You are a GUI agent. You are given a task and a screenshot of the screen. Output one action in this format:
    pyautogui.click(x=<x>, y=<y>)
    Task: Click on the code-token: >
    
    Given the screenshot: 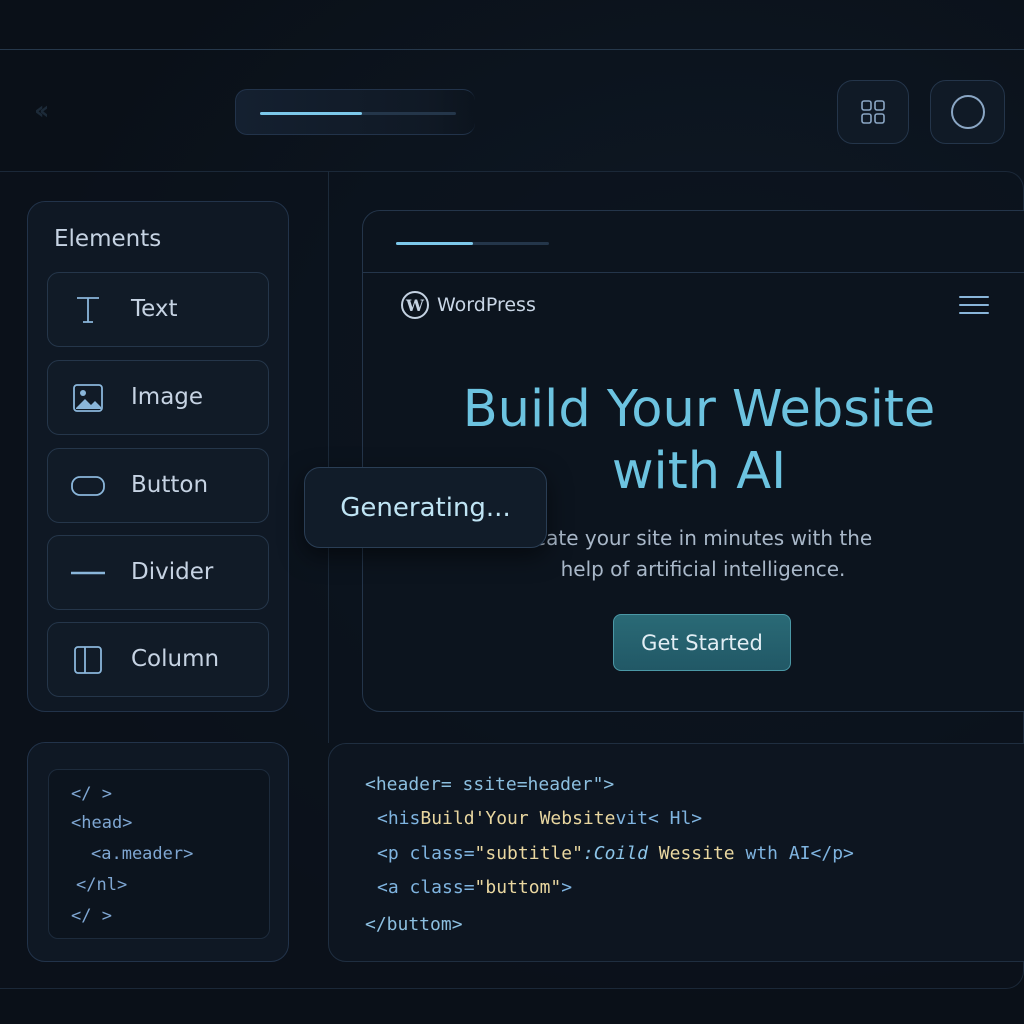 What is the action you would take?
    pyautogui.click(x=567, y=887)
    